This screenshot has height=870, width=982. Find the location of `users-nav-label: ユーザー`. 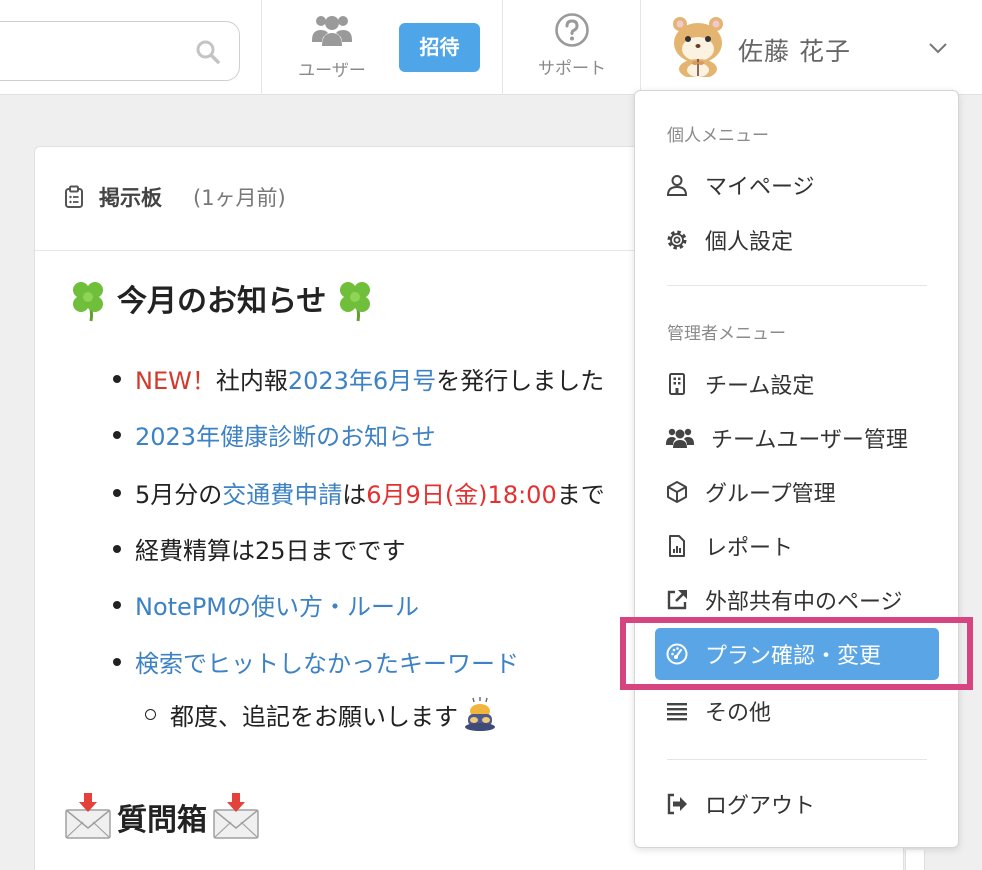

users-nav-label: ユーザー is located at coordinates (332, 71).